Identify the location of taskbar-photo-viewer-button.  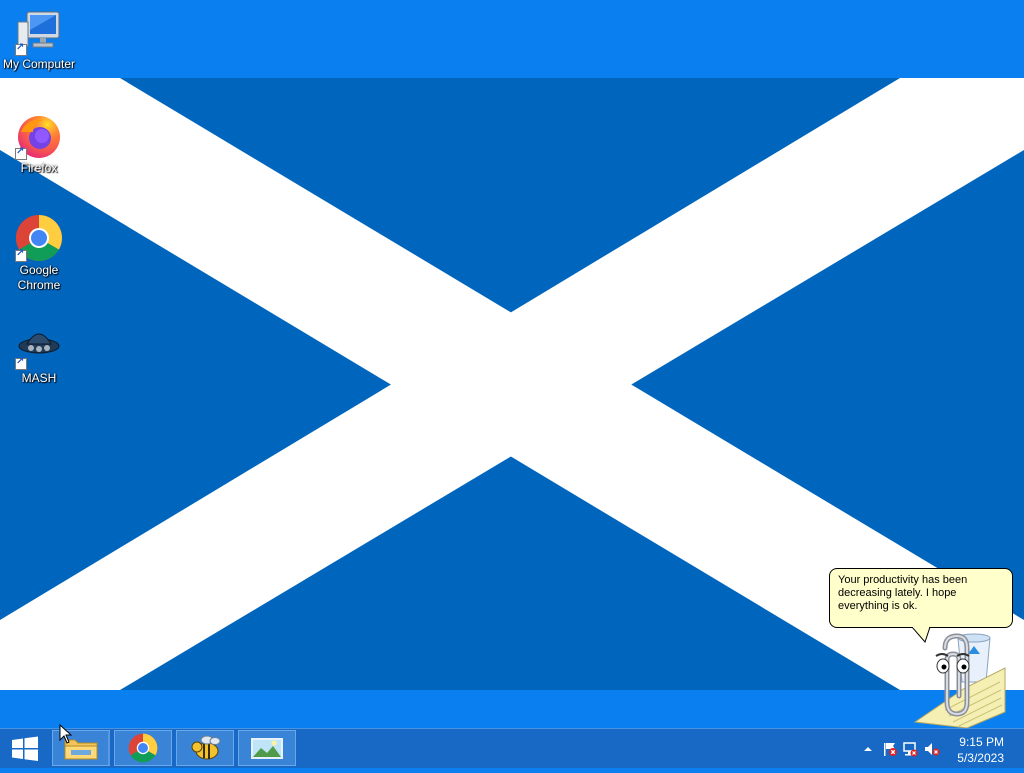
(267, 748).